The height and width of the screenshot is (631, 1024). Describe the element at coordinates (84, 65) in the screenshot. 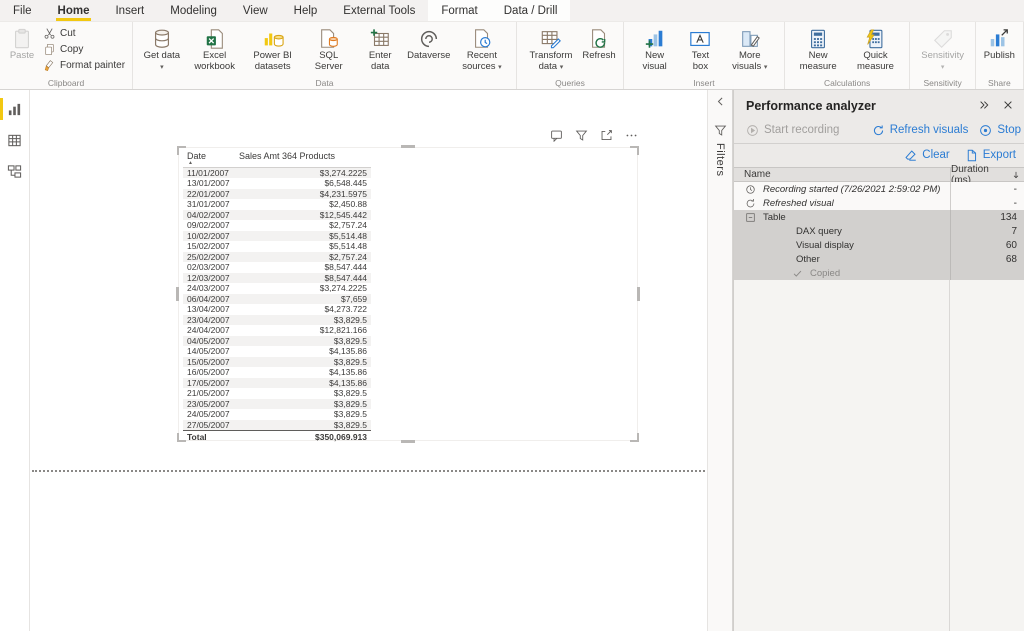

I see `format-painter-button: Format painter` at that location.